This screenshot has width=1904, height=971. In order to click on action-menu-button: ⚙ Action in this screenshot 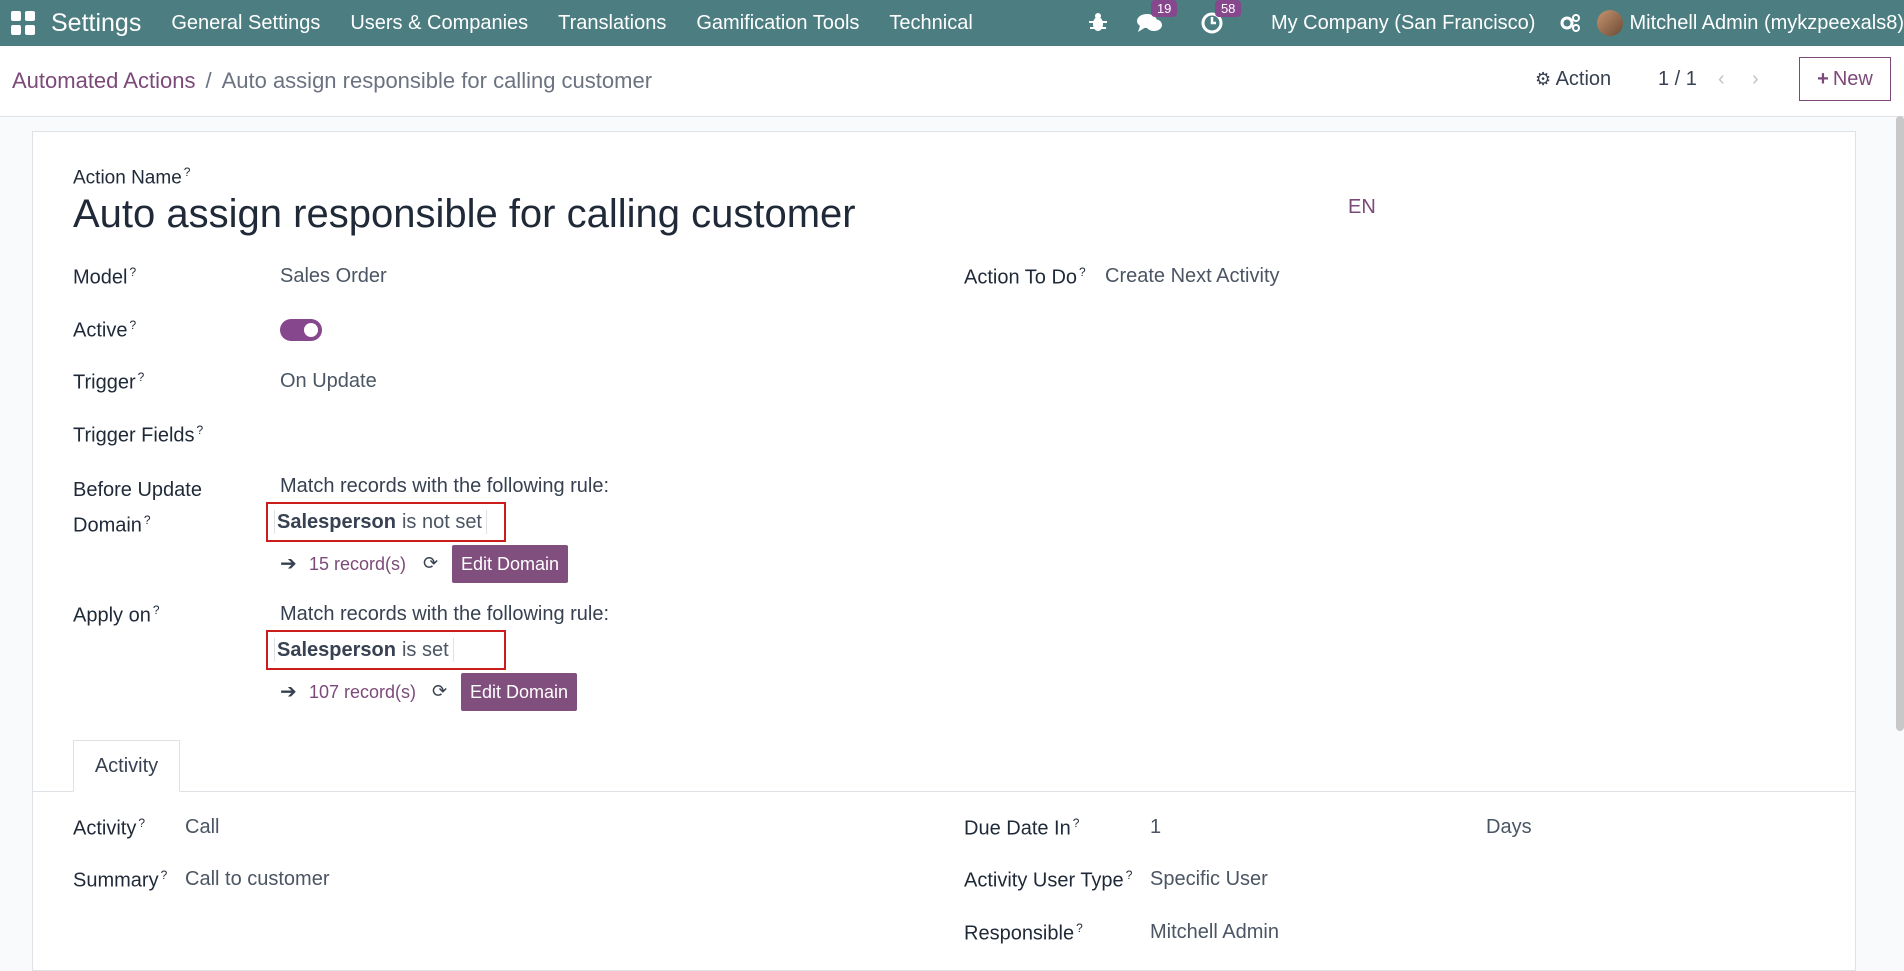, I will do `click(1573, 79)`.